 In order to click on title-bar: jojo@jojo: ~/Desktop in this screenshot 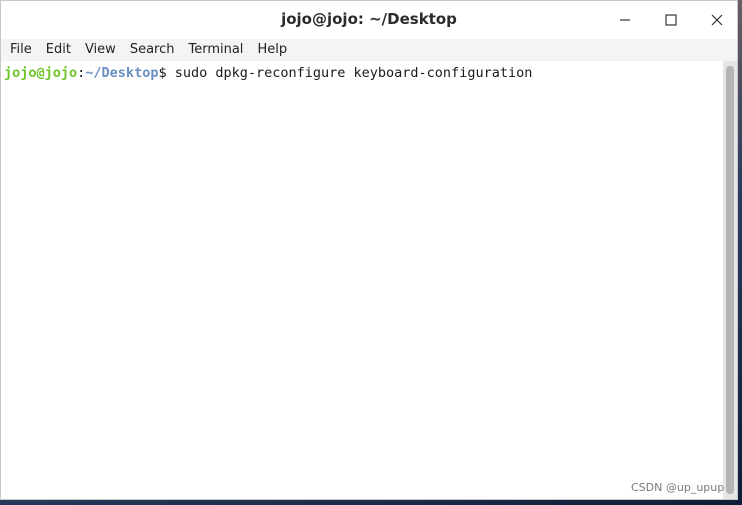, I will do `click(369, 20)`.